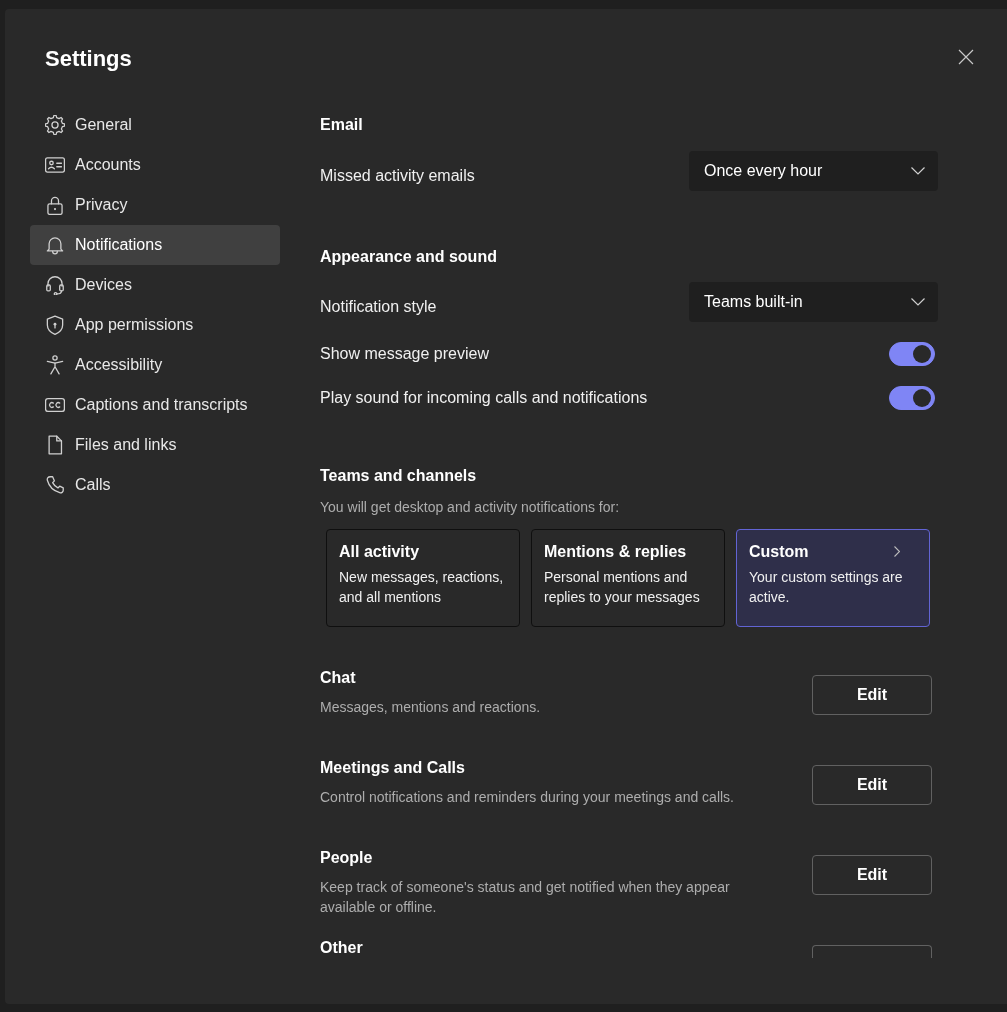  Describe the element at coordinates (813, 302) in the screenshot. I see `dropdown: Teams built-in` at that location.